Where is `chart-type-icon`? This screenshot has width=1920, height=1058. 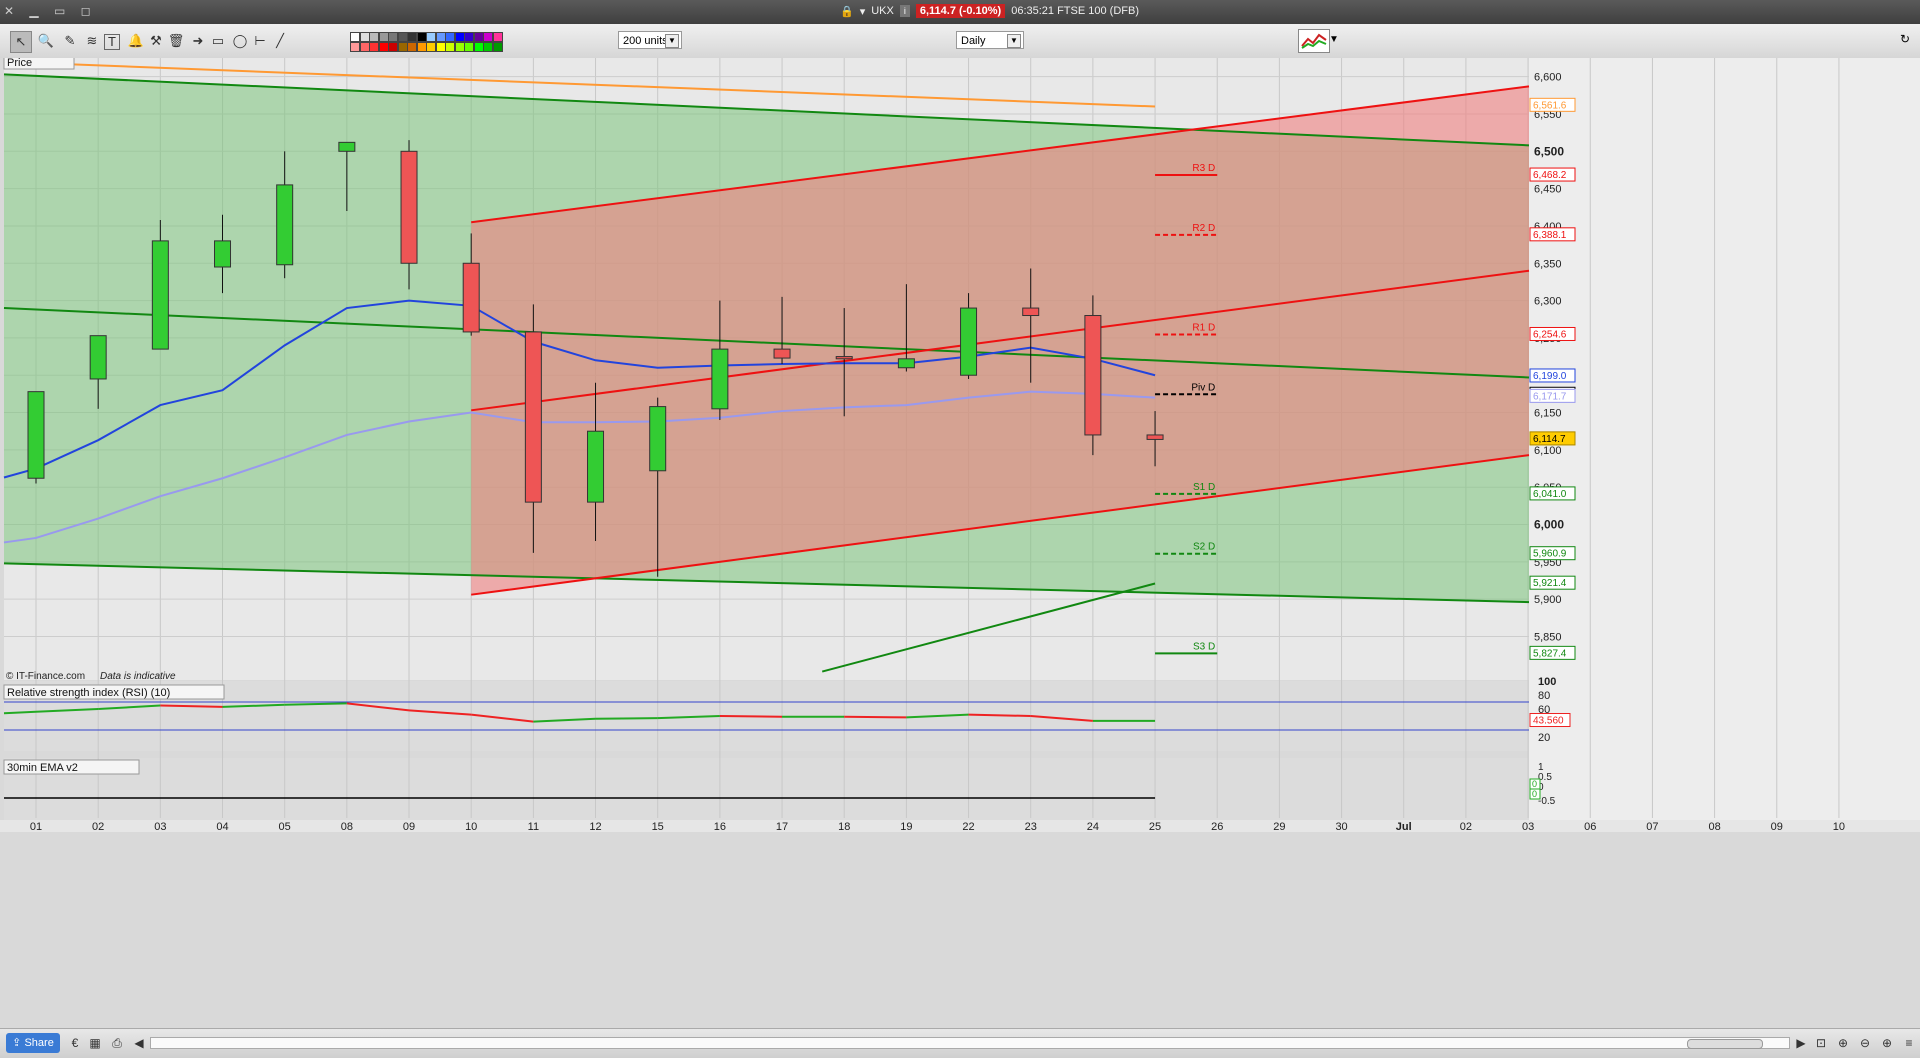 chart-type-icon is located at coordinates (1314, 41).